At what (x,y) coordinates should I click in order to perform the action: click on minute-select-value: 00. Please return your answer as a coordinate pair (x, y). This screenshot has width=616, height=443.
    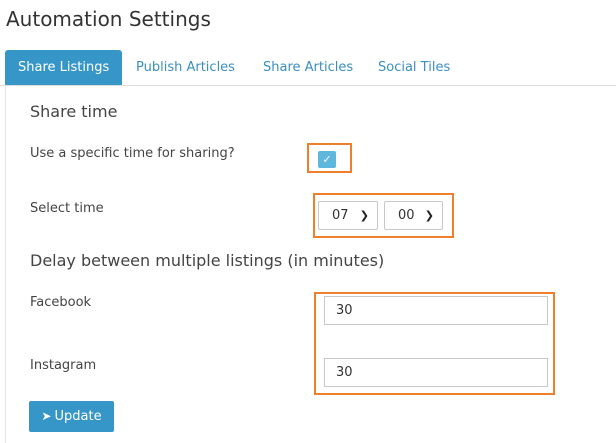
    Looking at the image, I should click on (406, 215).